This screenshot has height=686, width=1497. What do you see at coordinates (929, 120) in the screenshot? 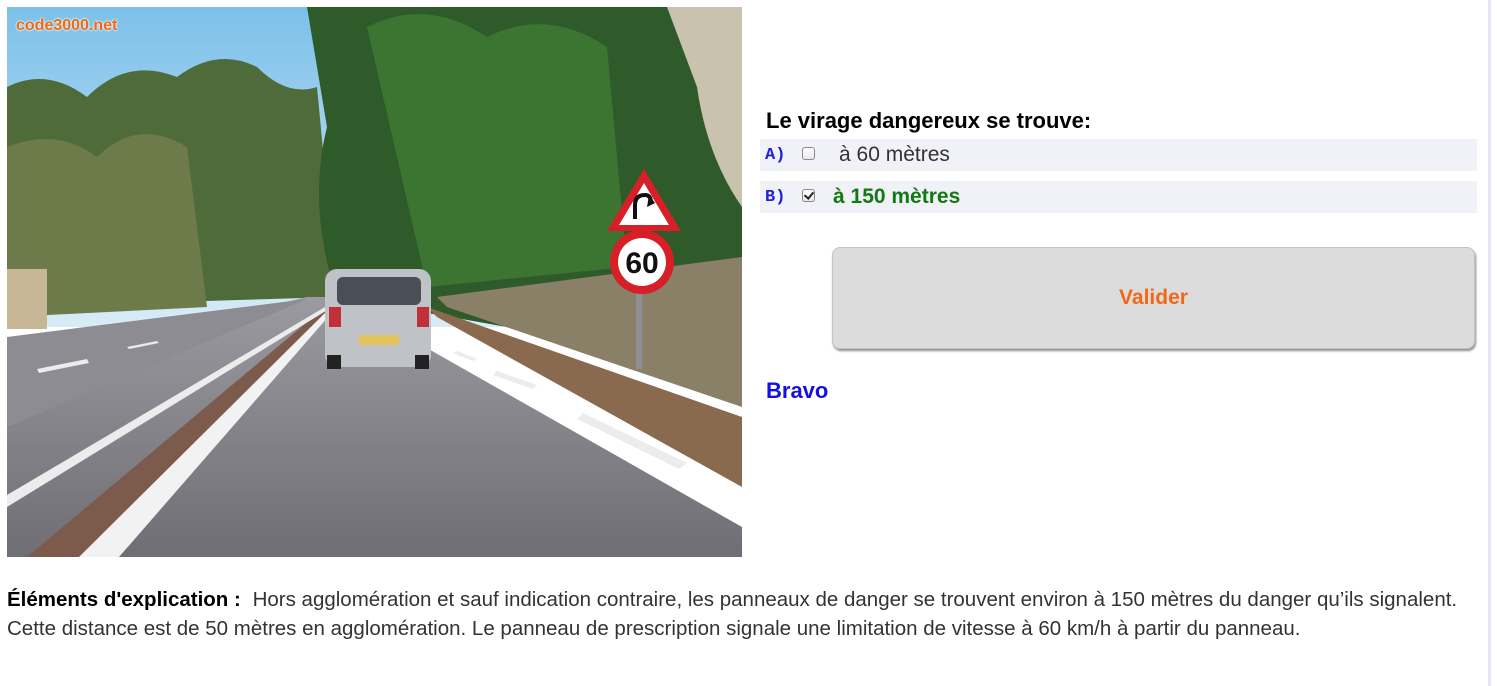
I see `question-title: Le virage dangereux se trouve:` at bounding box center [929, 120].